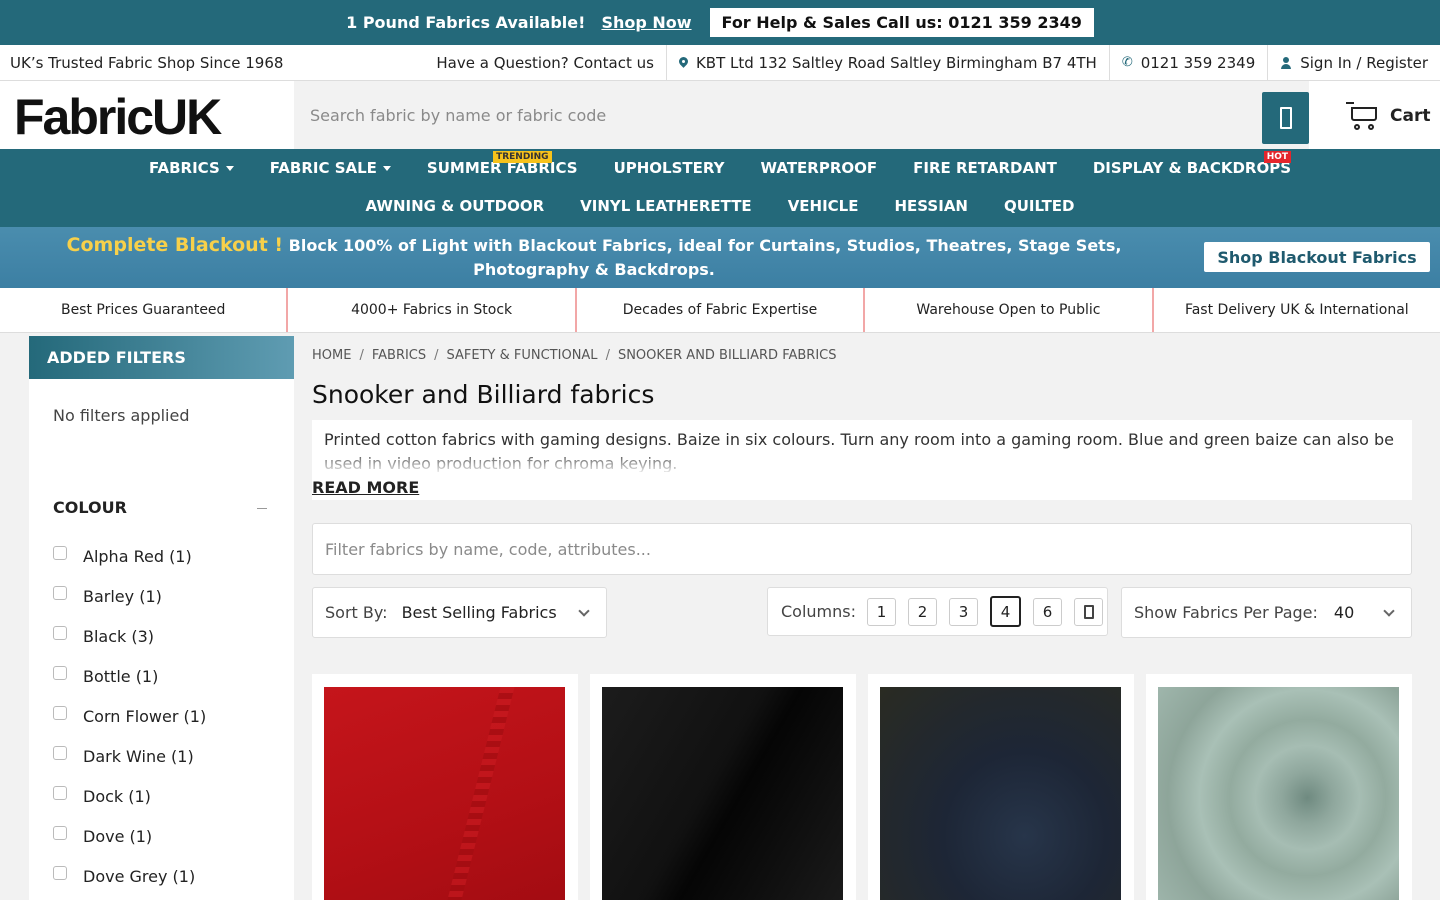 The width and height of the screenshot is (1440, 900). I want to click on colour-label: Dock (1), so click(117, 796).